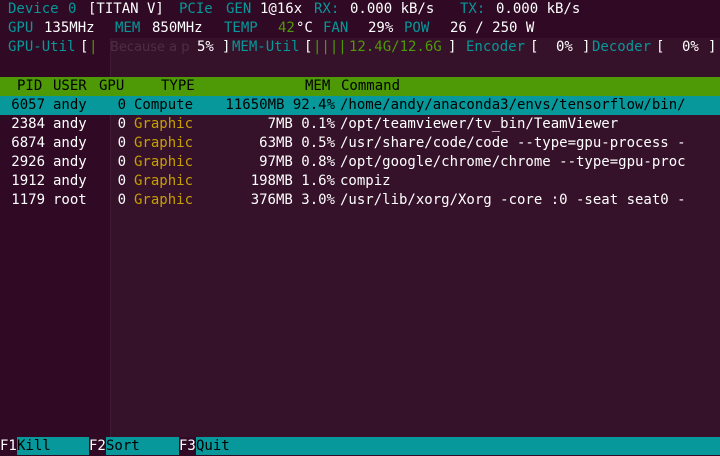 This screenshot has height=456, width=720. What do you see at coordinates (534, 47) in the screenshot?
I see `encoder-bracket-open: [` at bounding box center [534, 47].